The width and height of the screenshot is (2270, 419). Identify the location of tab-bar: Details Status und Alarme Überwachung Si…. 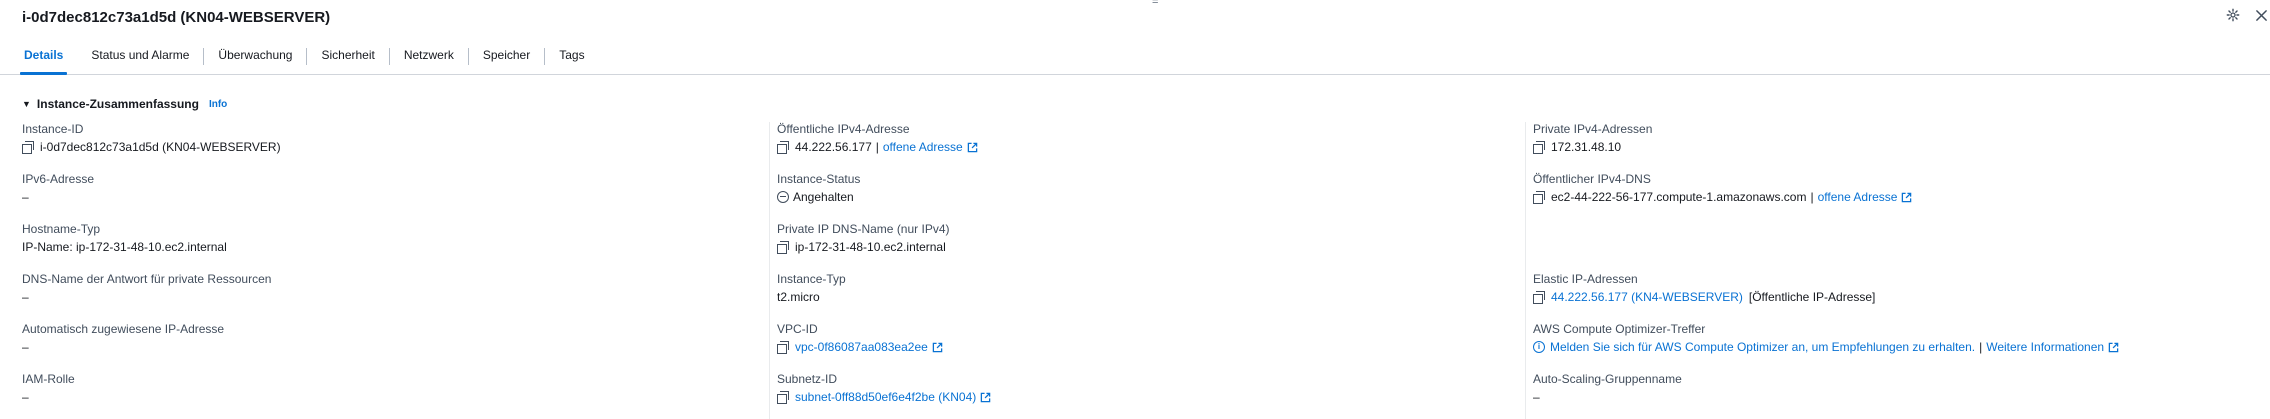
(1135, 60).